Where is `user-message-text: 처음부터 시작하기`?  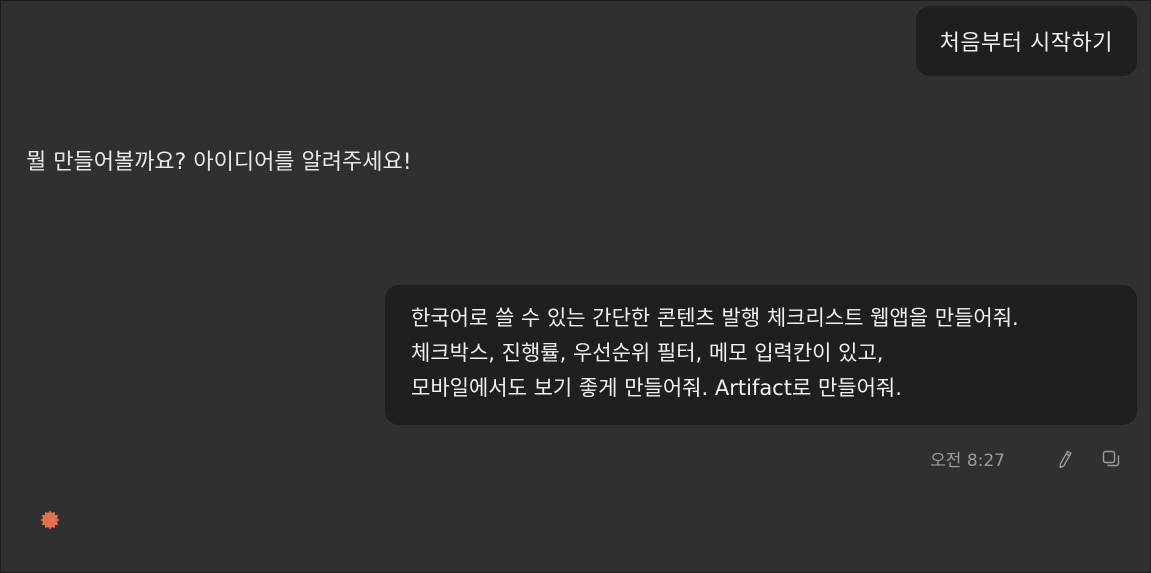 user-message-text: 처음부터 시작하기 is located at coordinates (1026, 43).